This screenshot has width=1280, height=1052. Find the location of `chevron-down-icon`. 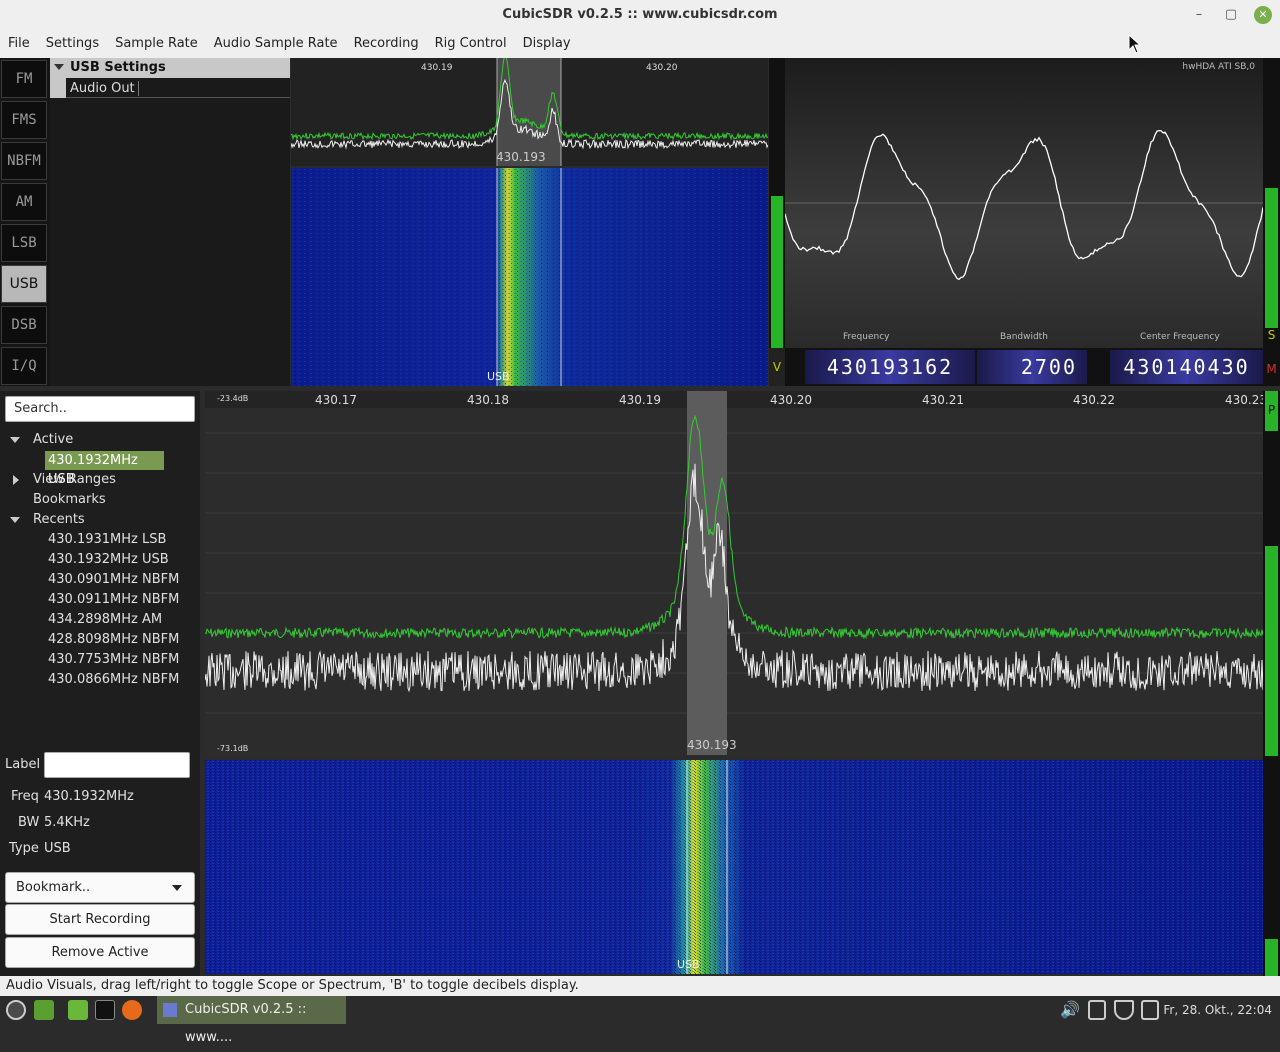

chevron-down-icon is located at coordinates (177, 888).